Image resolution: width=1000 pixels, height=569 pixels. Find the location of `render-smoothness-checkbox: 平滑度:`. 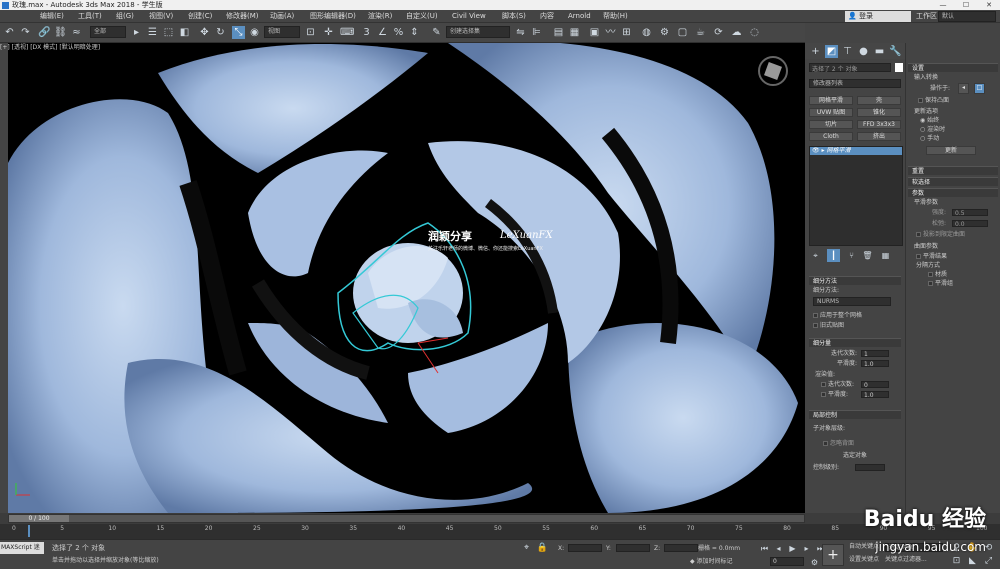

render-smoothness-checkbox: 平滑度: is located at coordinates (834, 395).